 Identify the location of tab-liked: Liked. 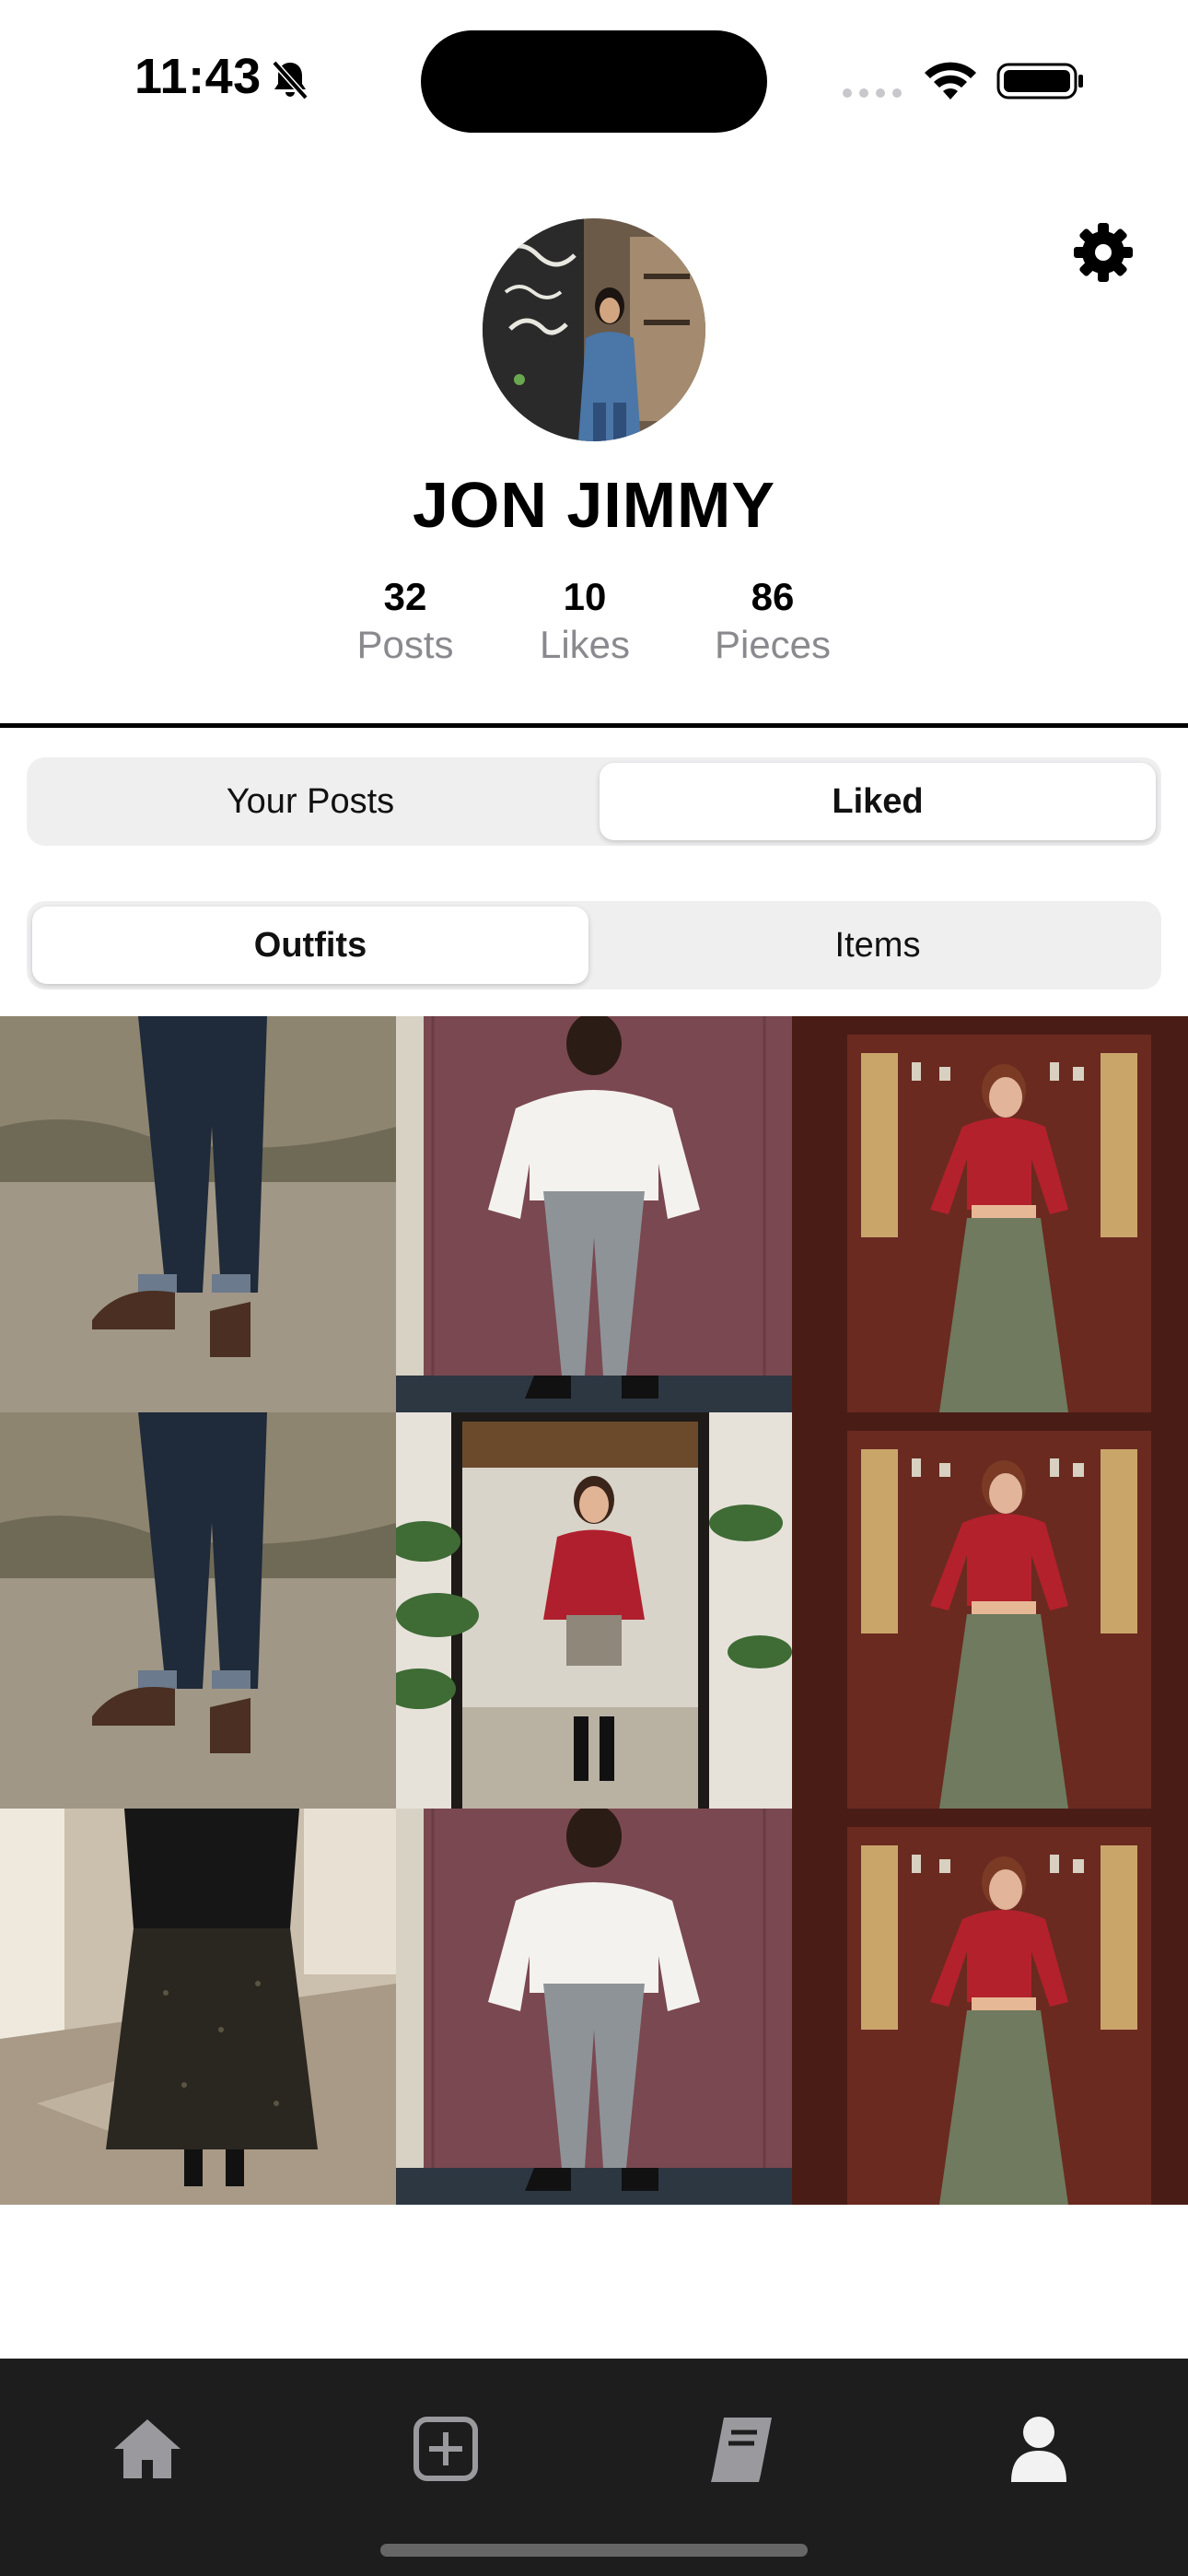
(878, 801).